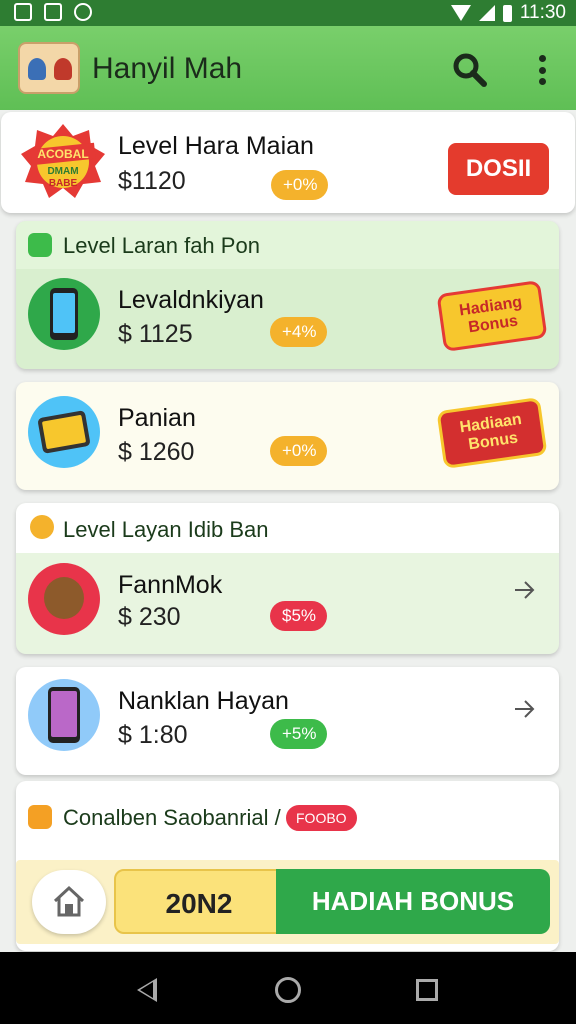 The width and height of the screenshot is (576, 1024). I want to click on item-thumb-tablet, so click(64, 432).